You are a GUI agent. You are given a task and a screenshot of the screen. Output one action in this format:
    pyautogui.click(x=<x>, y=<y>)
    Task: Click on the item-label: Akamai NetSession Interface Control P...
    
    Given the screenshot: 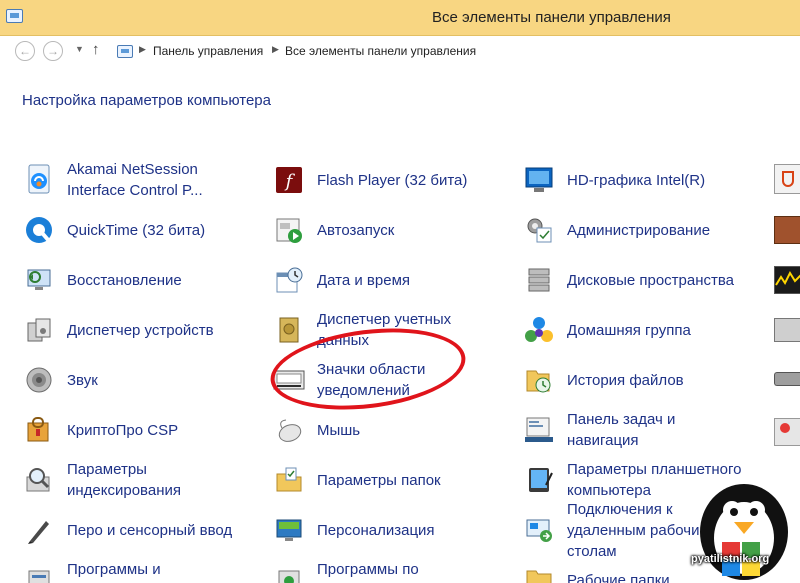 What is the action you would take?
    pyautogui.click(x=135, y=180)
    